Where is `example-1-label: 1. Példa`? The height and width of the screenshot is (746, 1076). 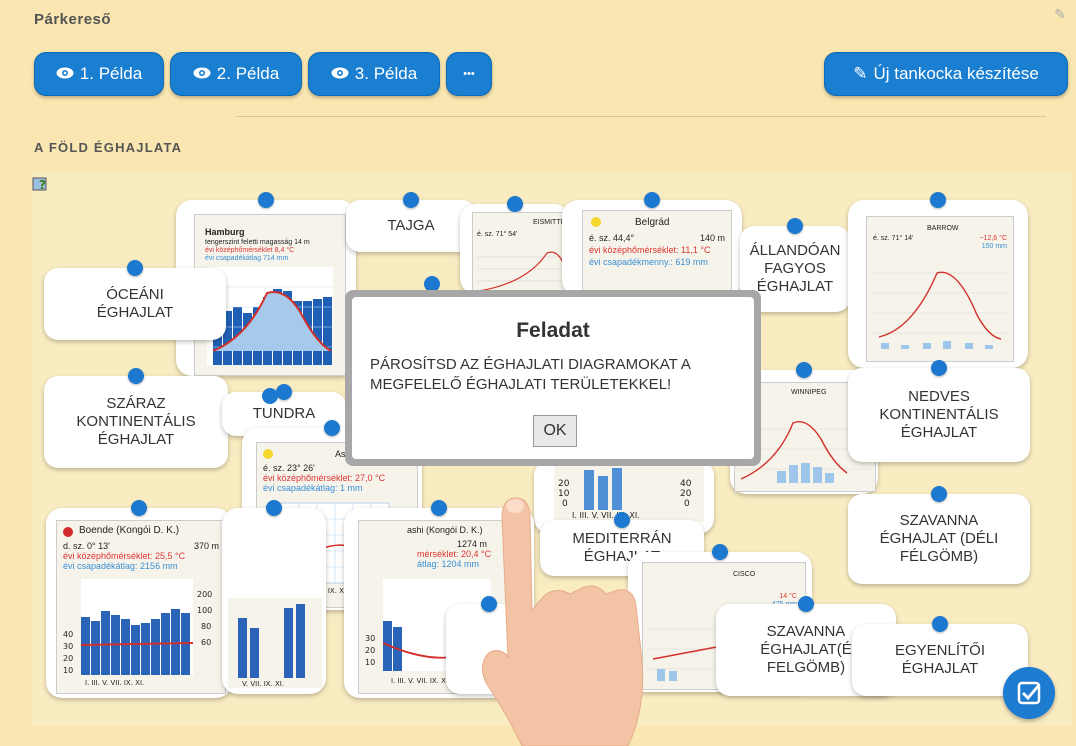 example-1-label: 1. Példa is located at coordinates (111, 73).